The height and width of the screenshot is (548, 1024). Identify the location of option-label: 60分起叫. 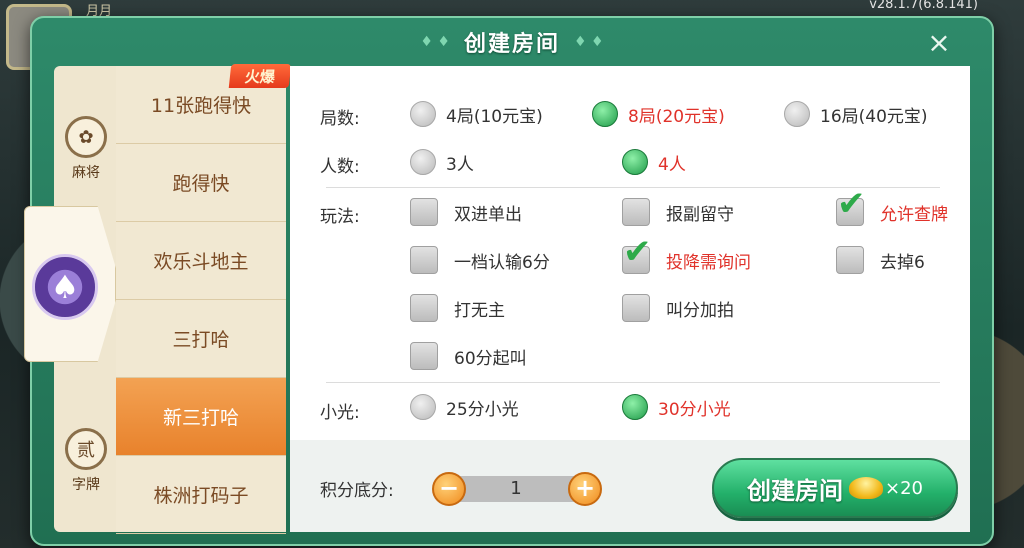
(490, 358).